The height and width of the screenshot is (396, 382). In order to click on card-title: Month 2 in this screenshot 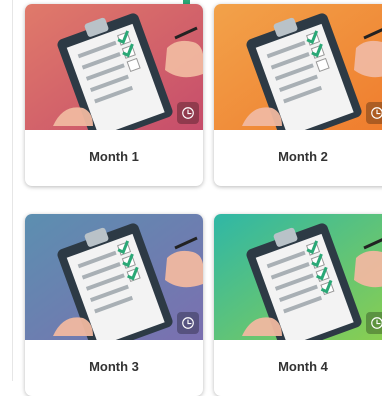, I will do `click(303, 156)`.